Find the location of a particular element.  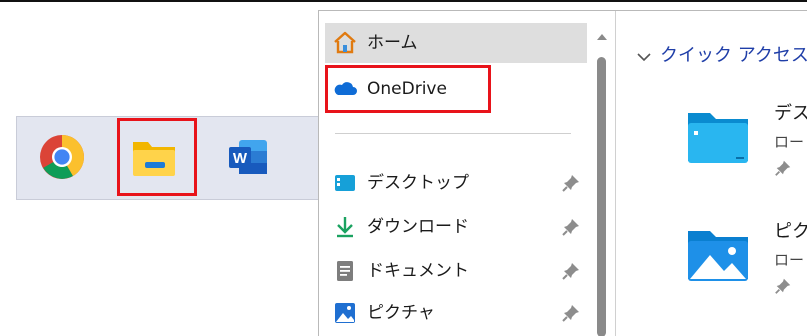

nav-item-label: ドキュメント is located at coordinates (418, 271).